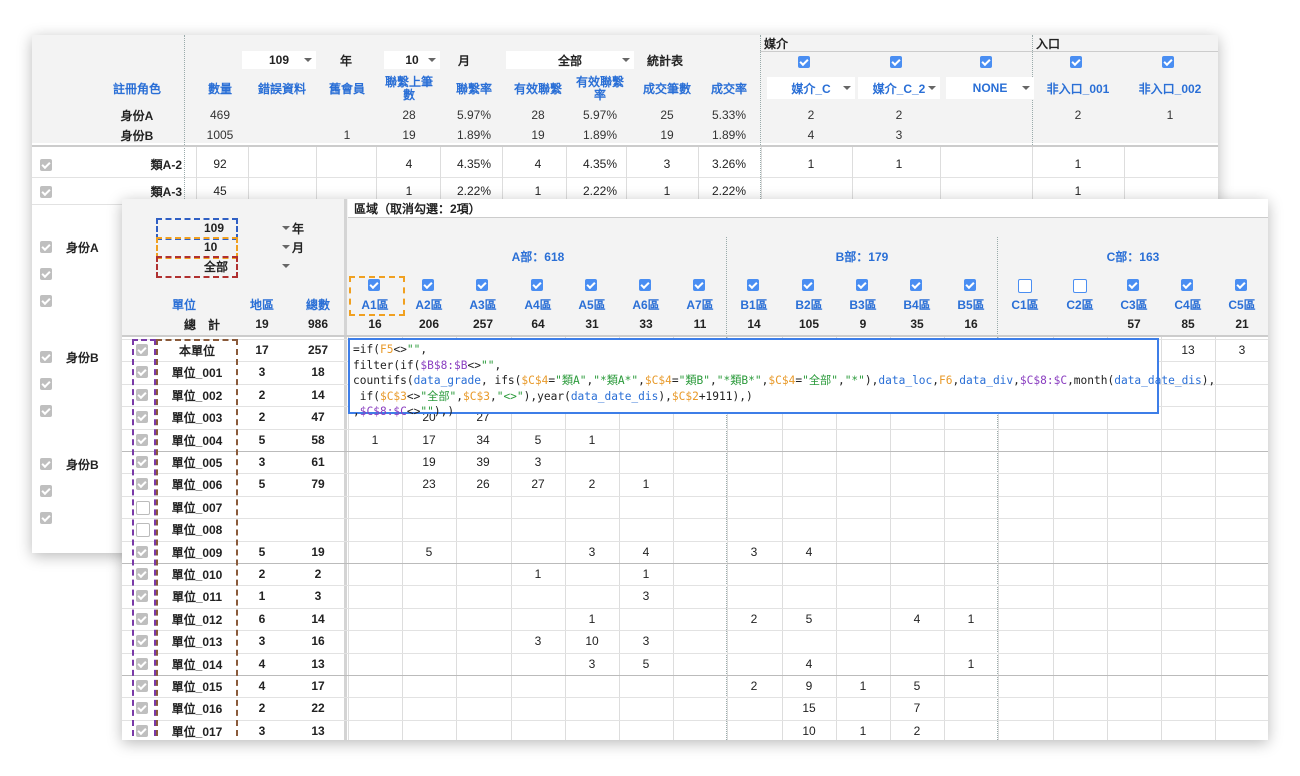 The image size is (1300, 776). I want to click on chevron-down-icon, so click(932, 88).